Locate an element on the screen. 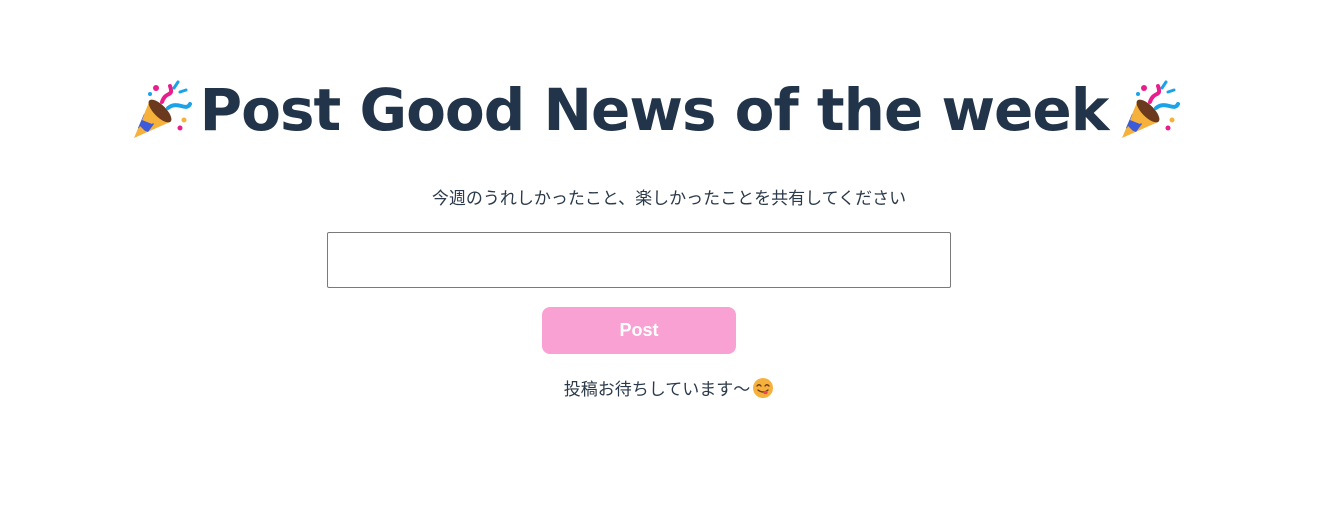  title-container: Post Good News of the week is located at coordinates (654, 110).